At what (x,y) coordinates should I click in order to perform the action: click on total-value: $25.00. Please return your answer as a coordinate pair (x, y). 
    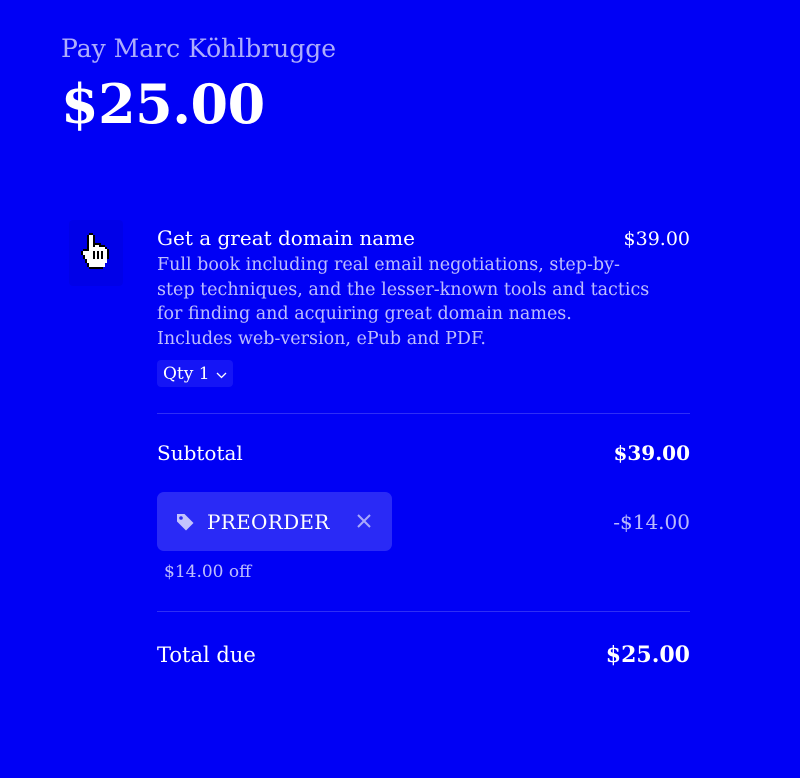
    Looking at the image, I should click on (647, 655).